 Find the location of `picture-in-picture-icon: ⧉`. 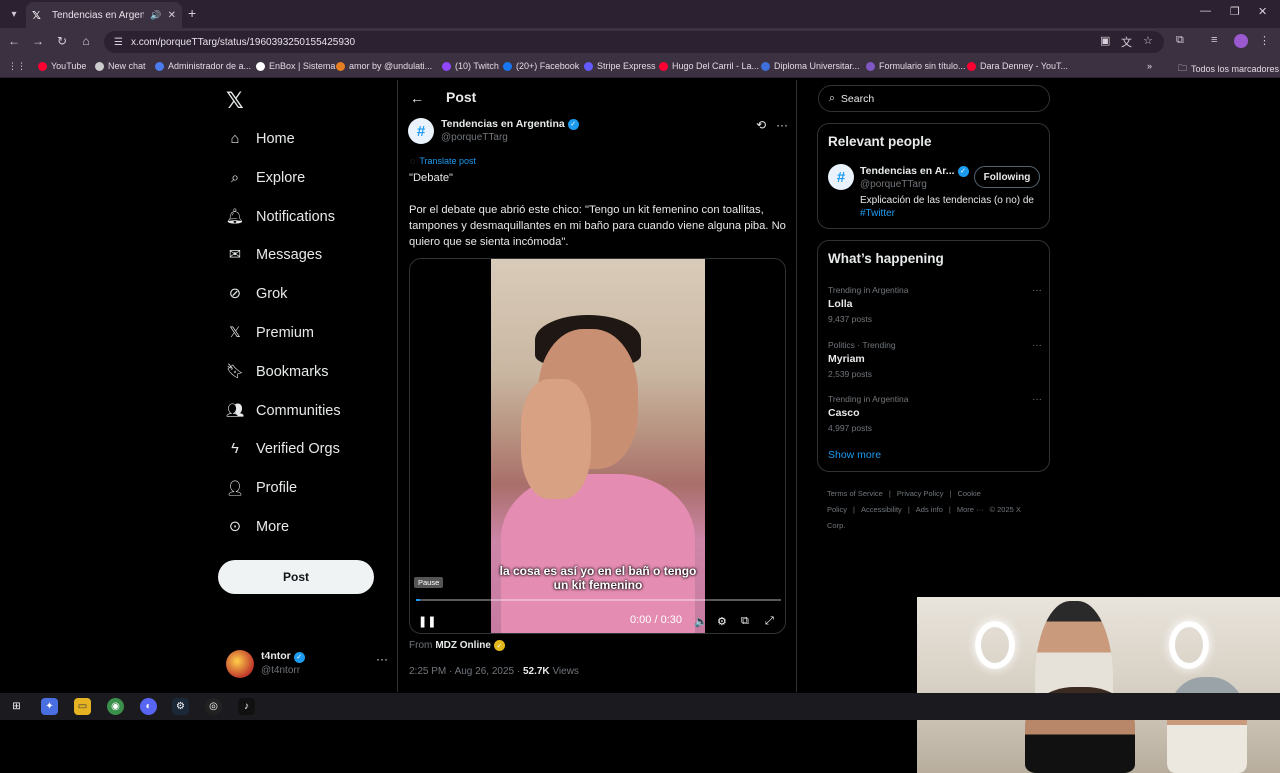

picture-in-picture-icon: ⧉ is located at coordinates (745, 621).